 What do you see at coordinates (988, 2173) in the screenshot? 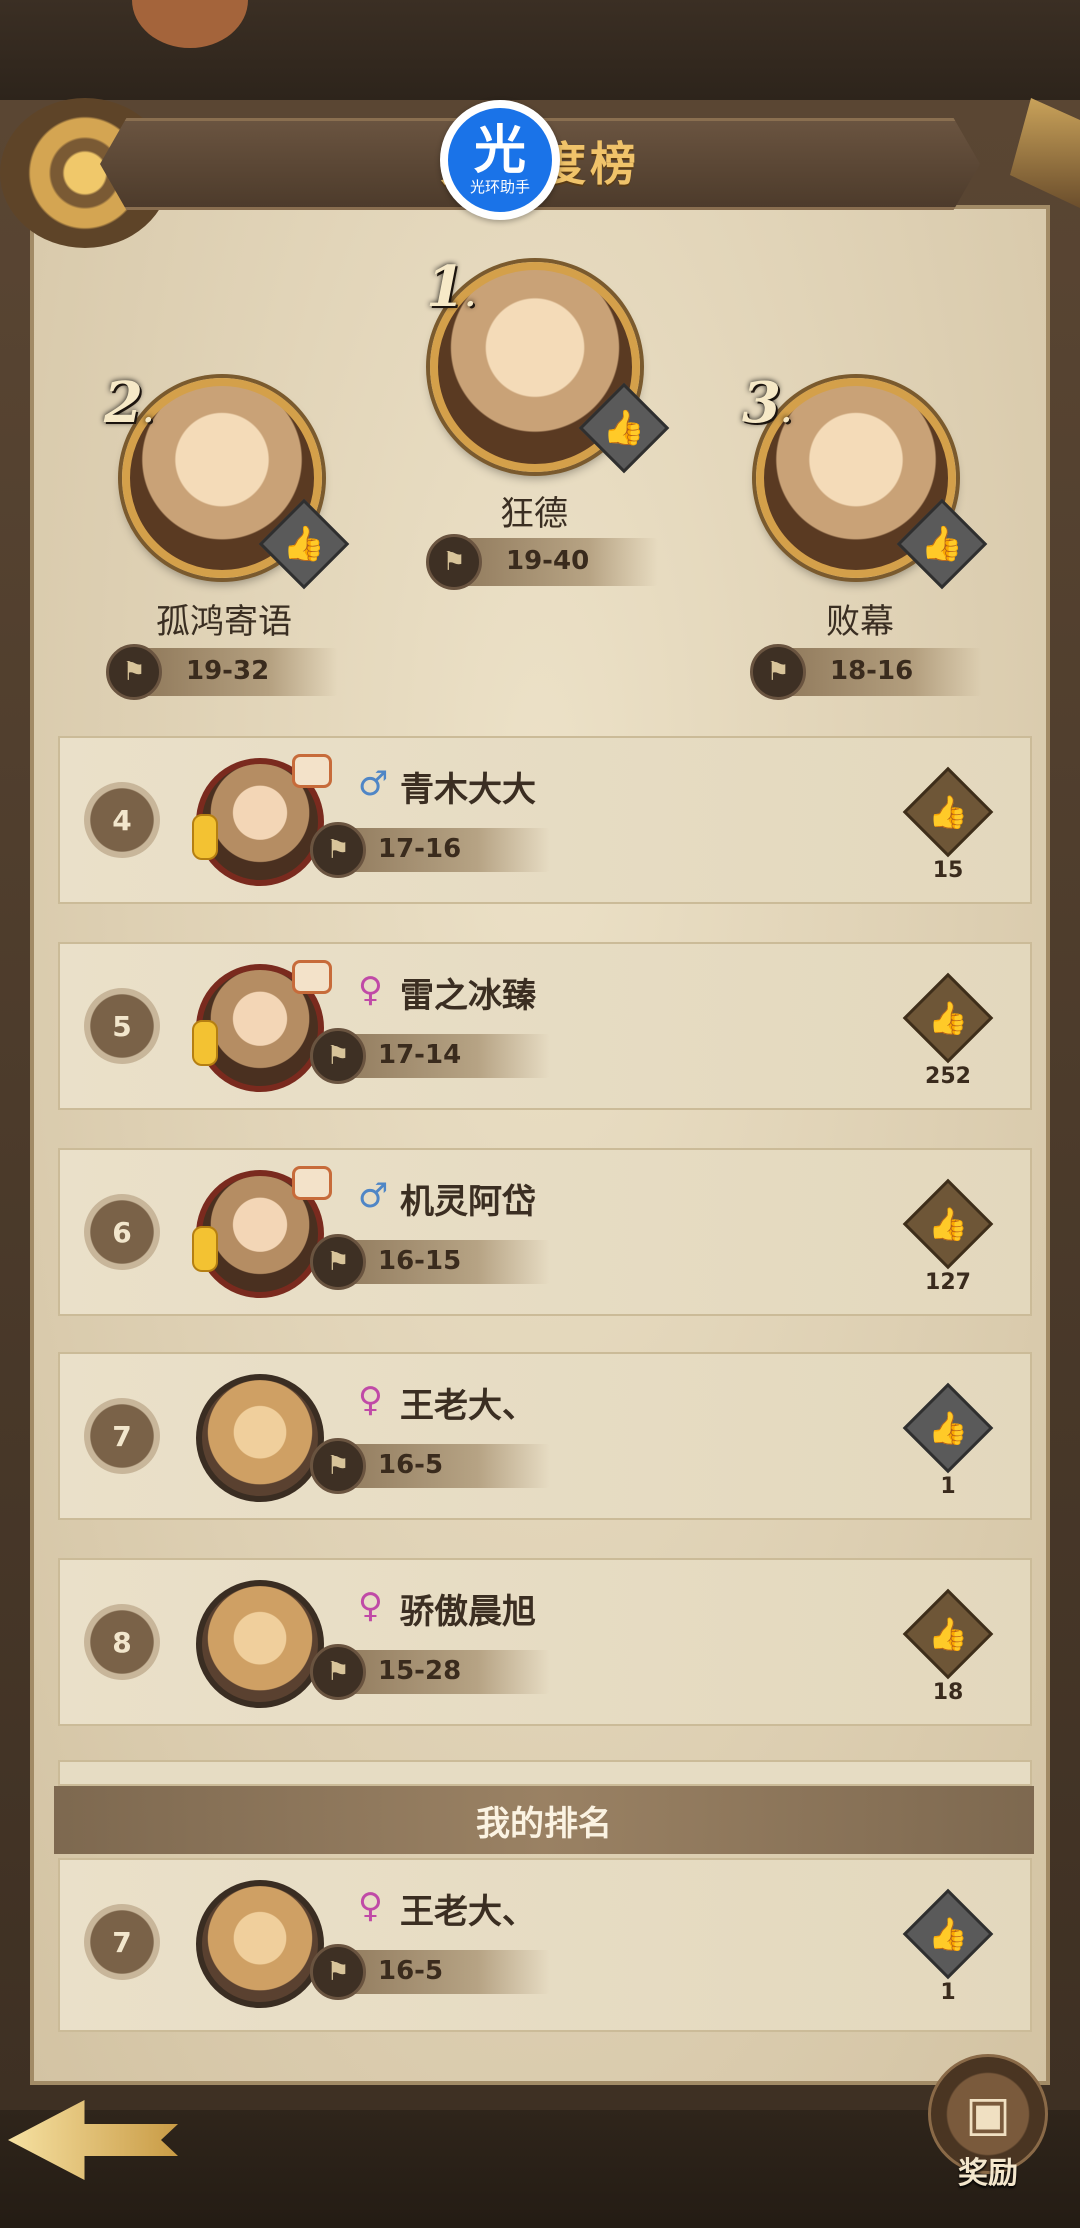
I see `reward-label: 奖励` at bounding box center [988, 2173].